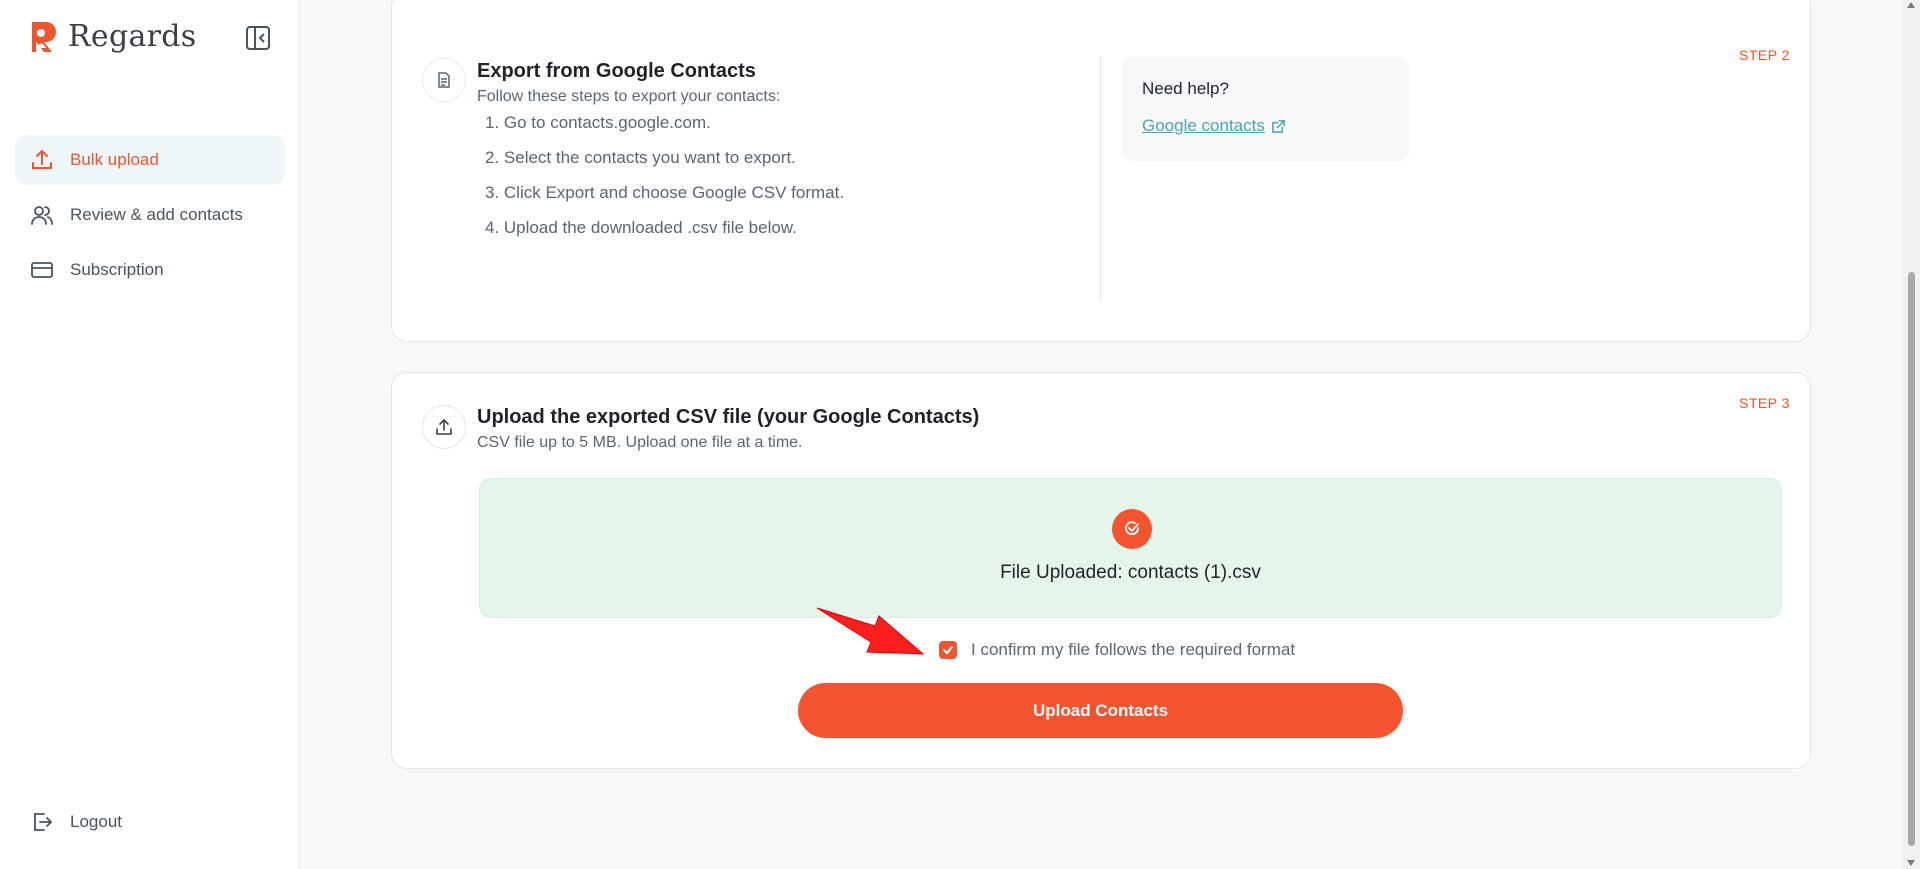  Describe the element at coordinates (132, 36) in the screenshot. I see `brand-name: Regards` at that location.